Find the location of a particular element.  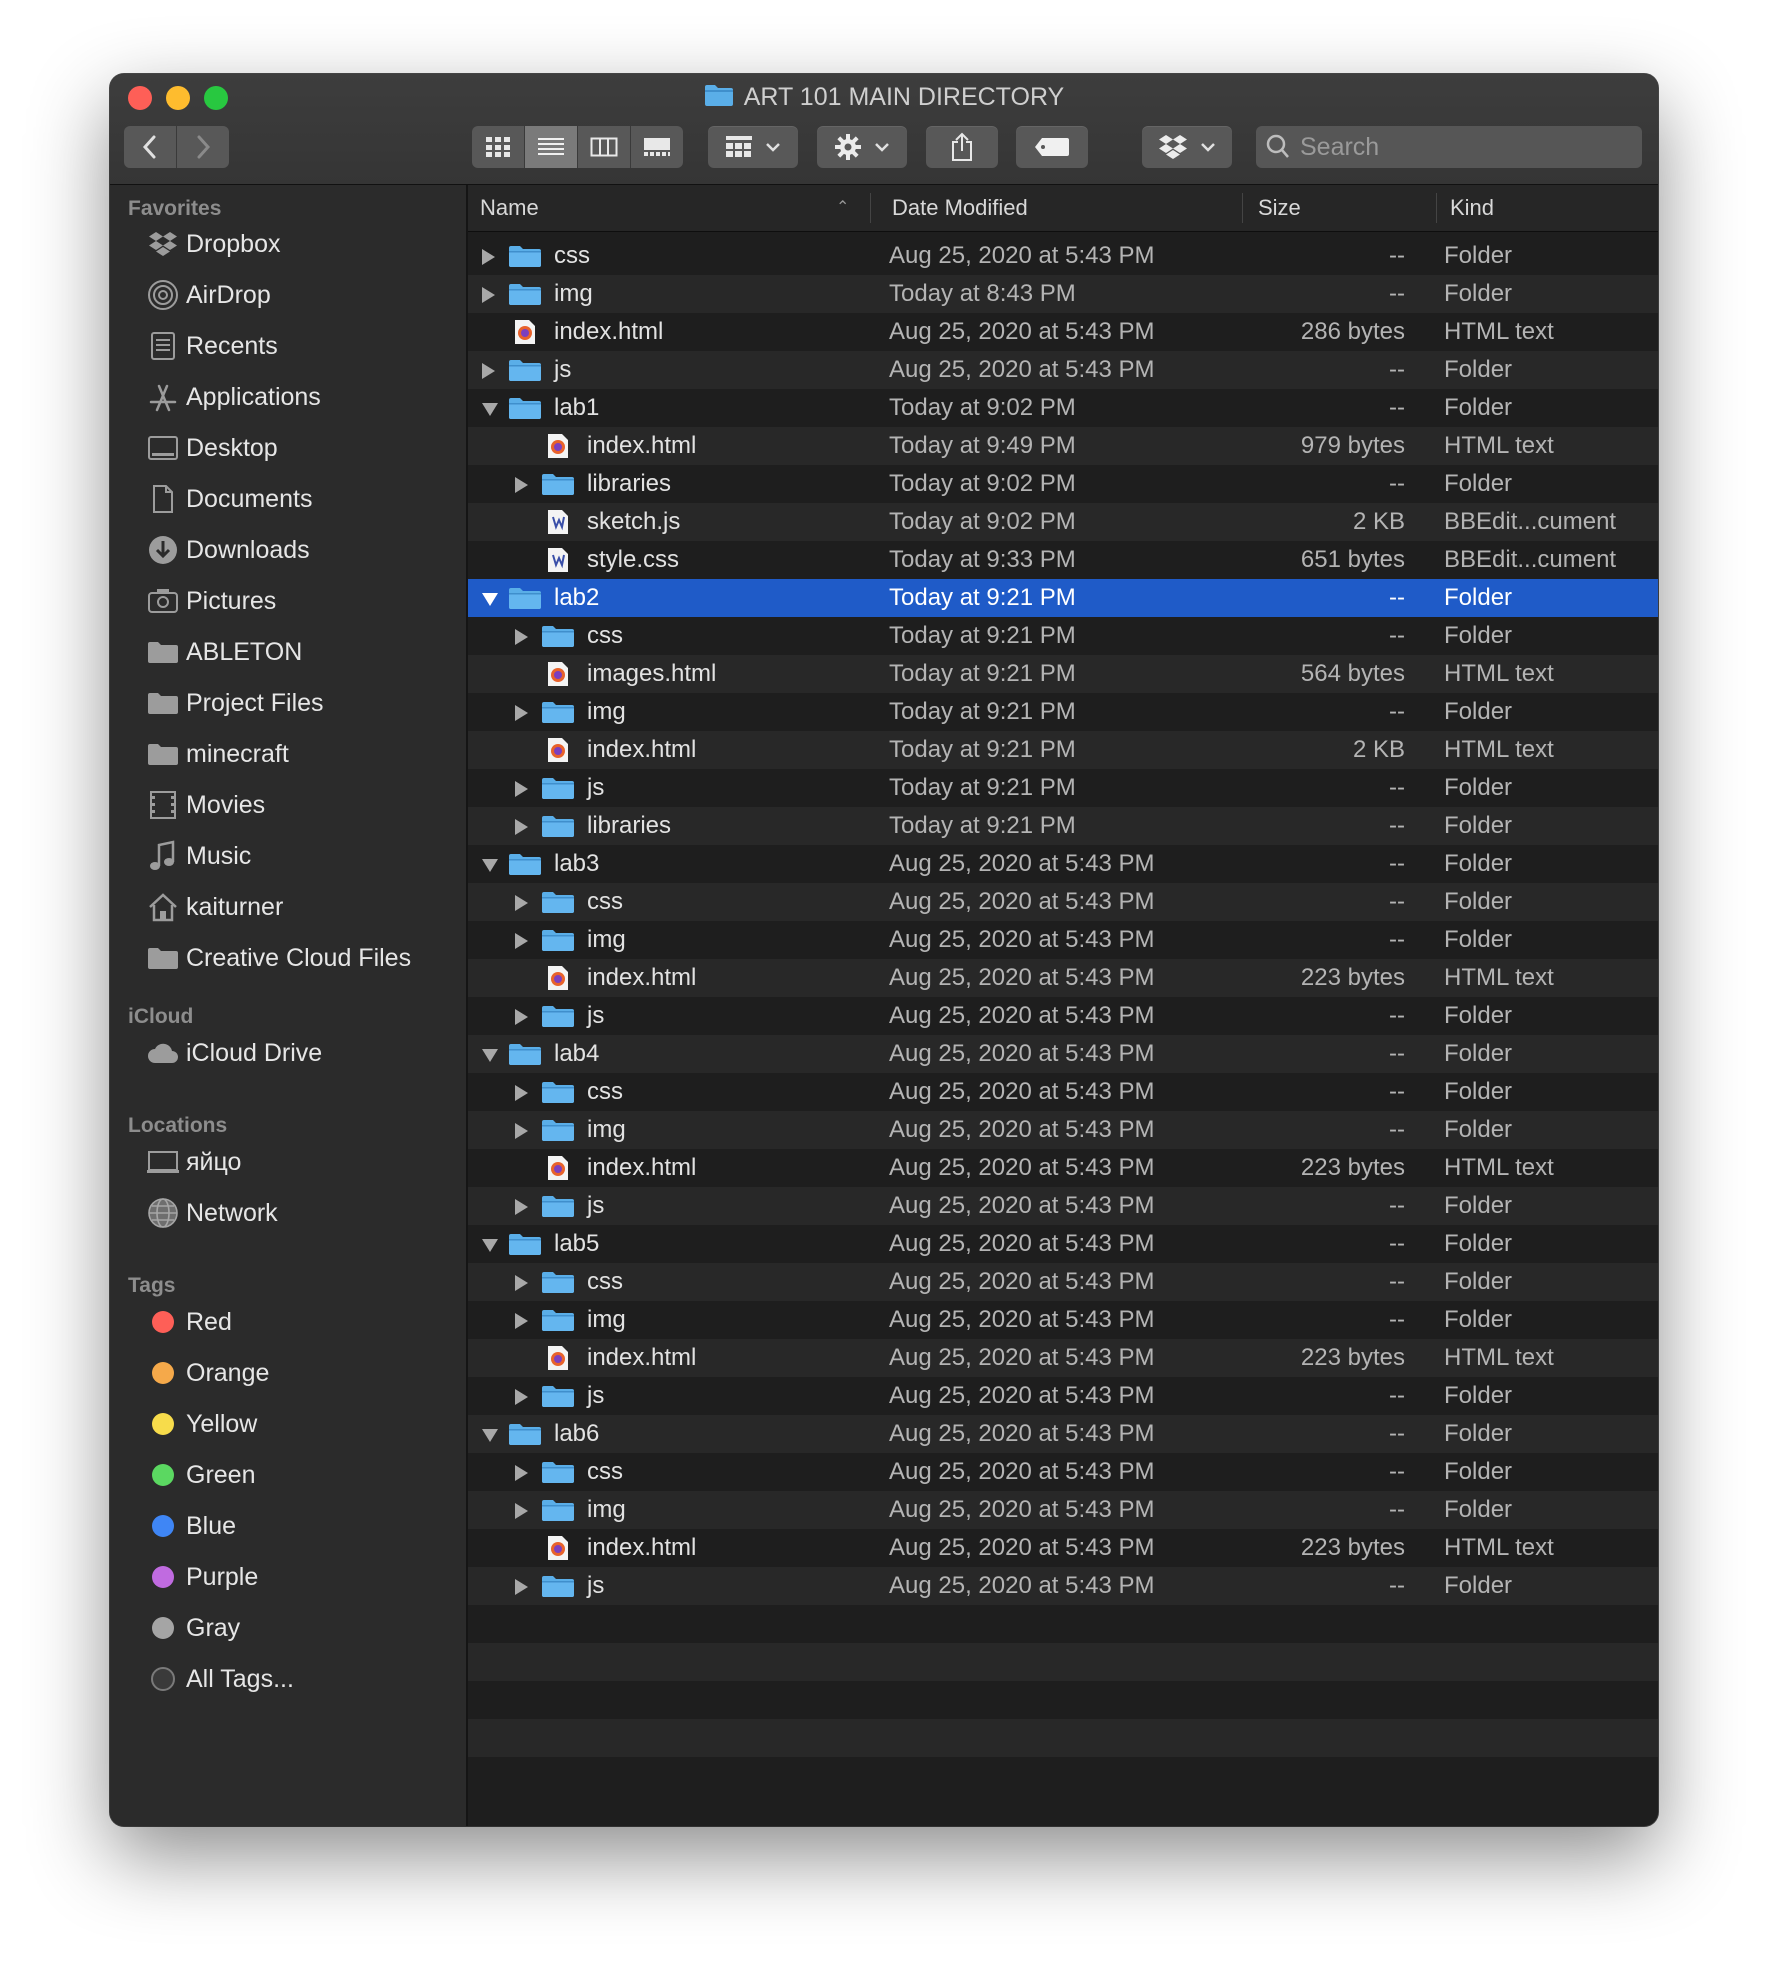

table-row-selected: lab2 Today at 9:21 PM -- Folder is located at coordinates (1063, 598).